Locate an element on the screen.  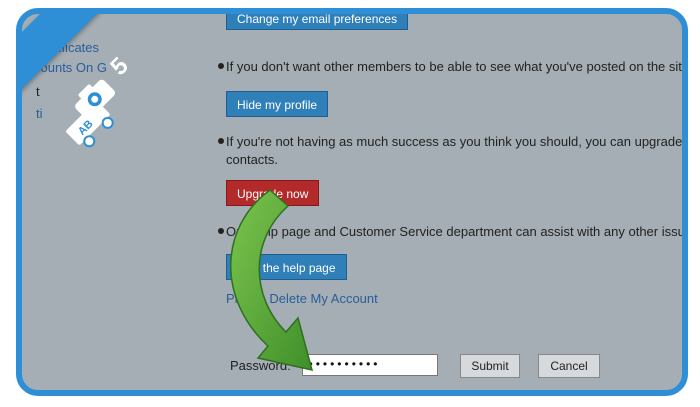
cancel-button: Cancel is located at coordinates (569, 366).